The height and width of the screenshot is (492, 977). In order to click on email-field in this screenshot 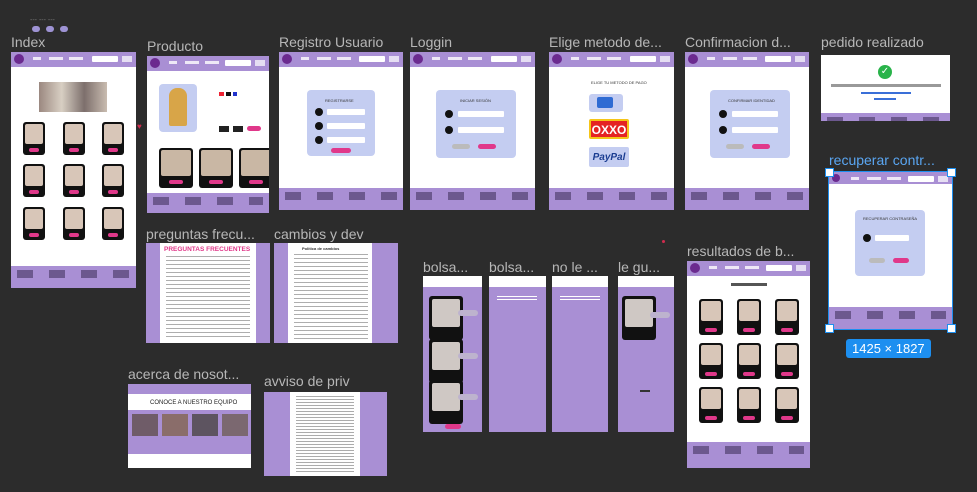, I will do `click(346, 126)`.